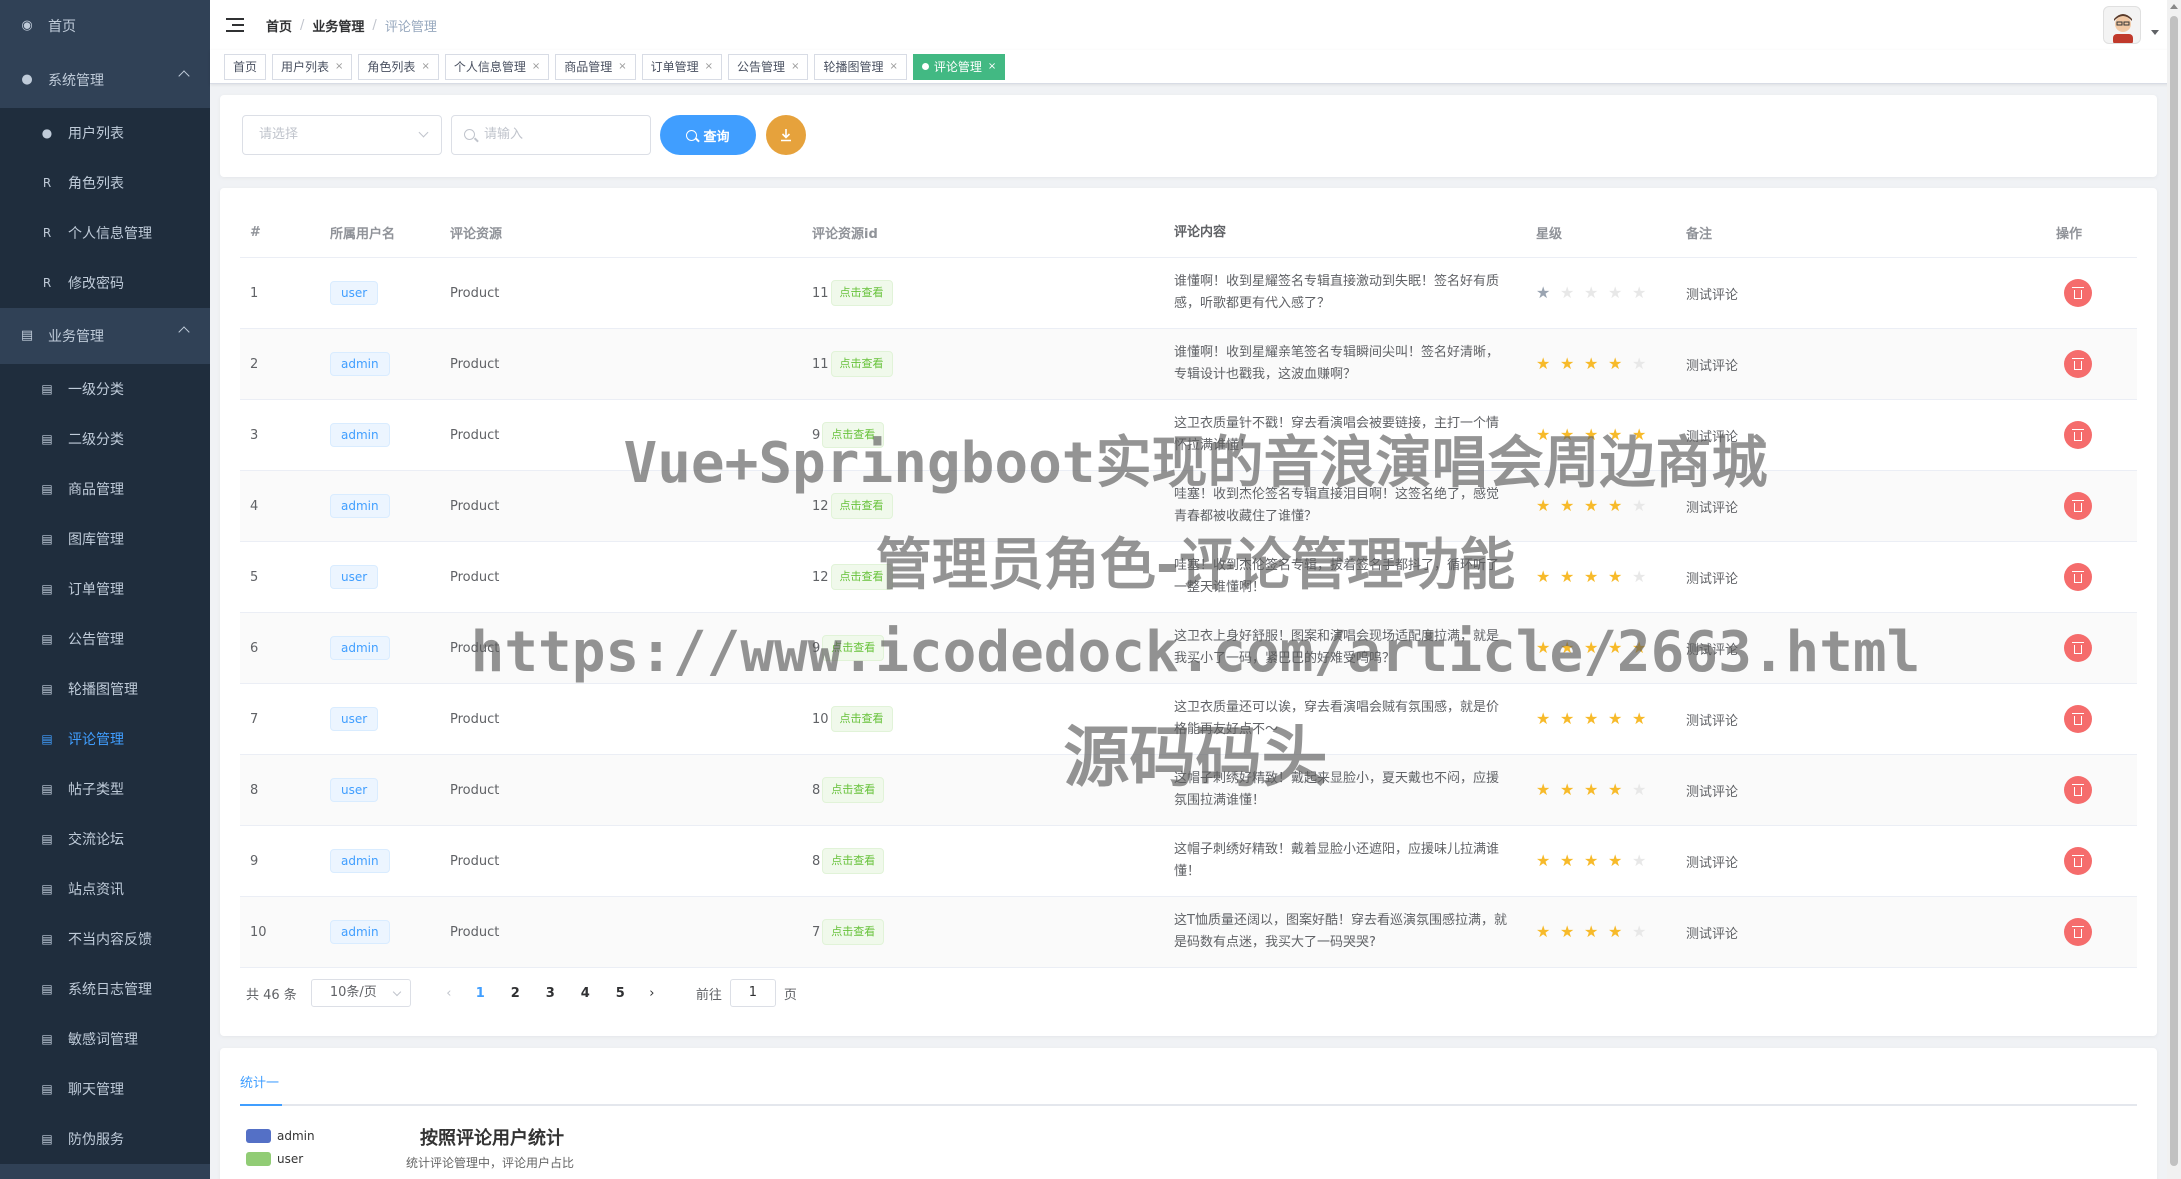  I want to click on page-number: 5, so click(620, 993).